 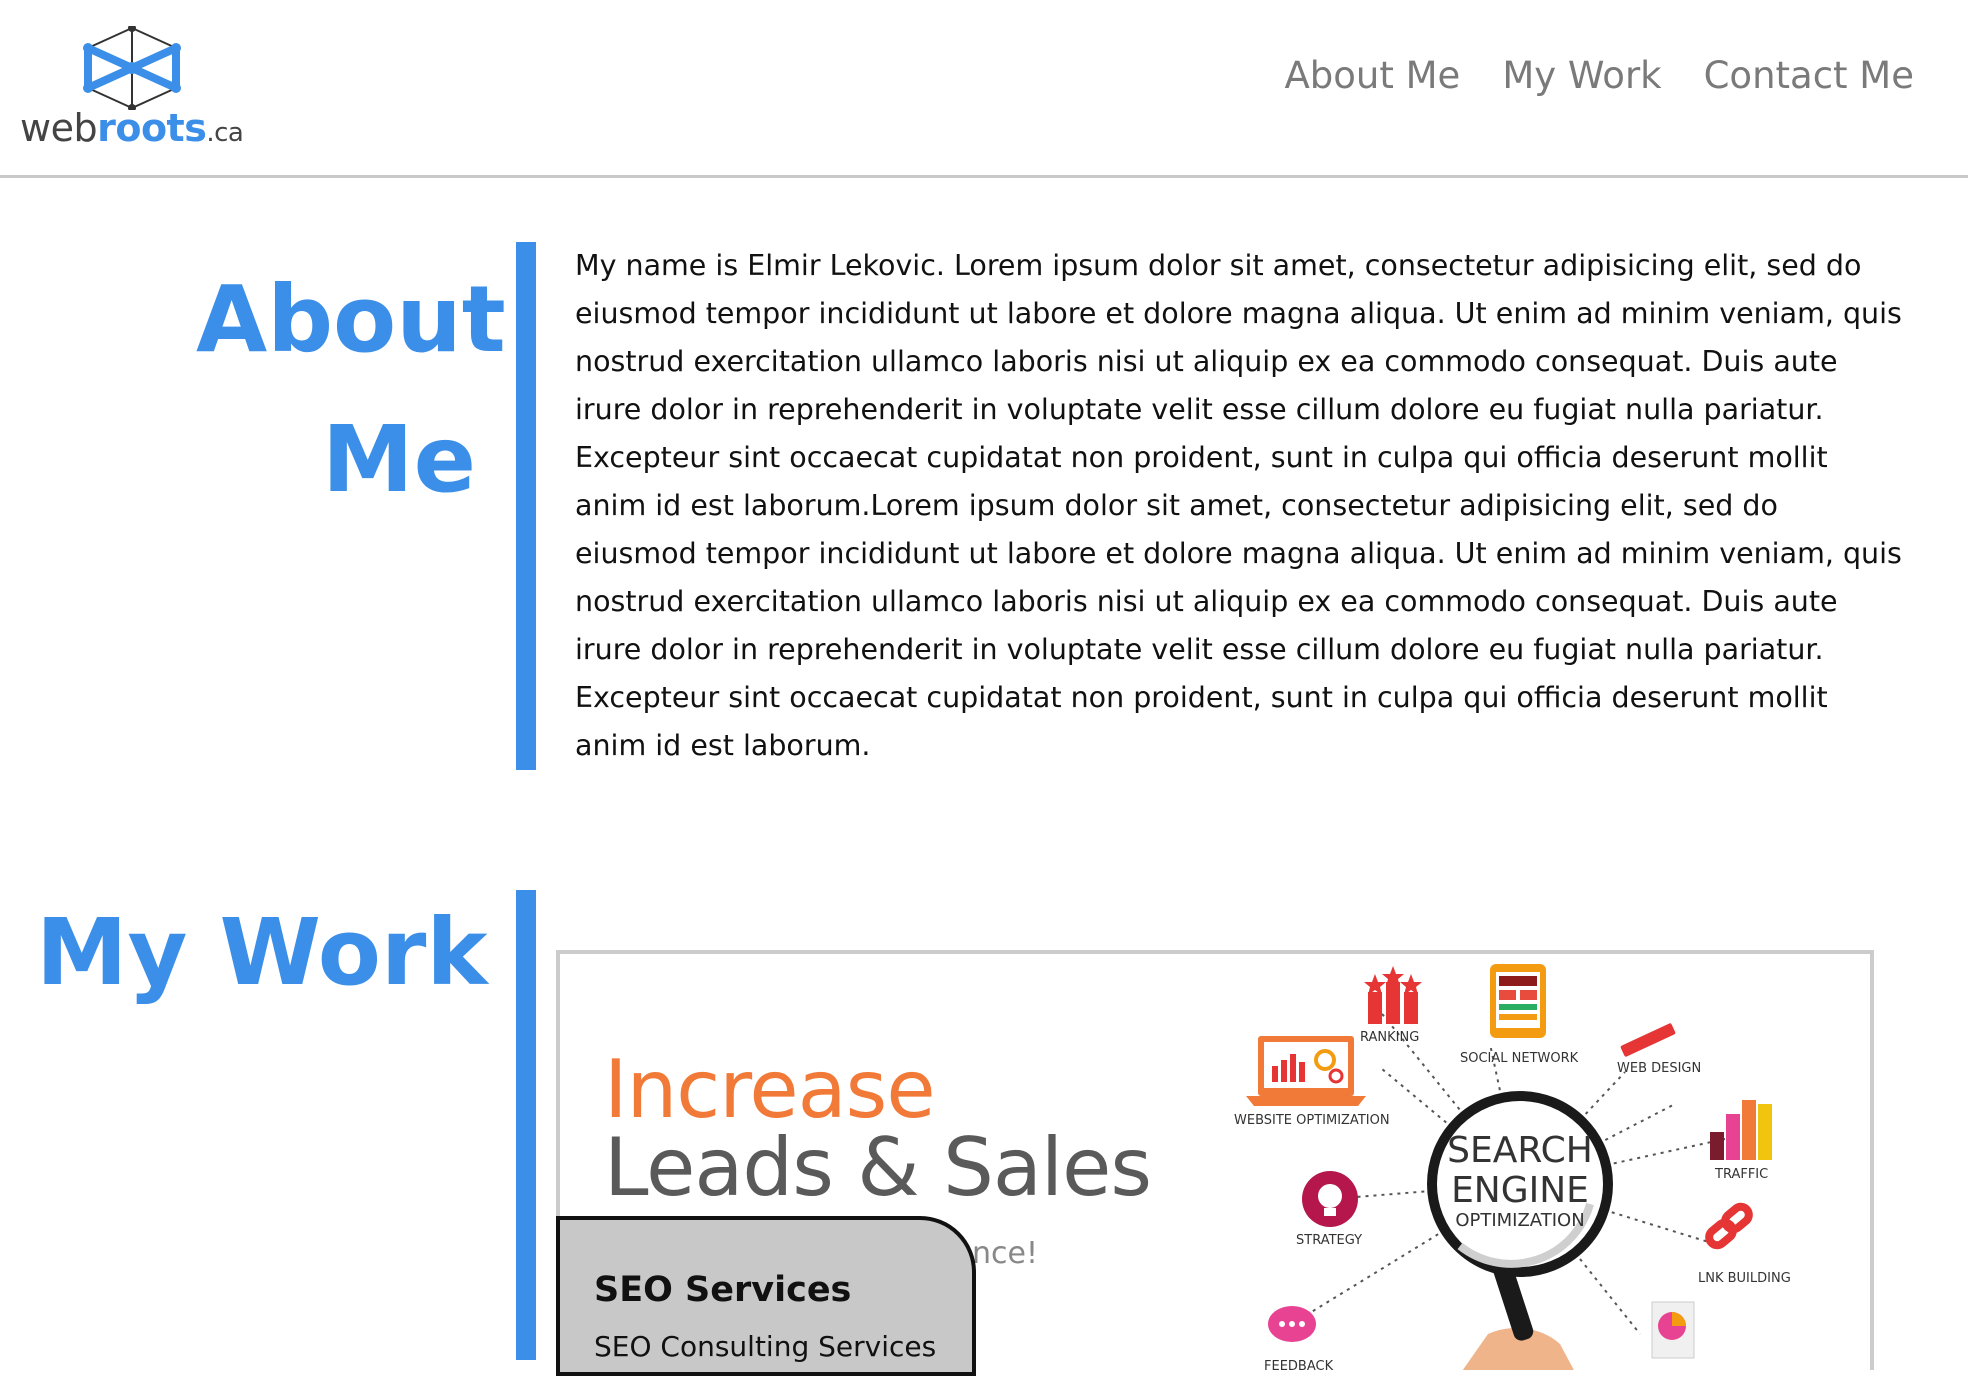 What do you see at coordinates (1673, 1330) in the screenshot?
I see `report-icon` at bounding box center [1673, 1330].